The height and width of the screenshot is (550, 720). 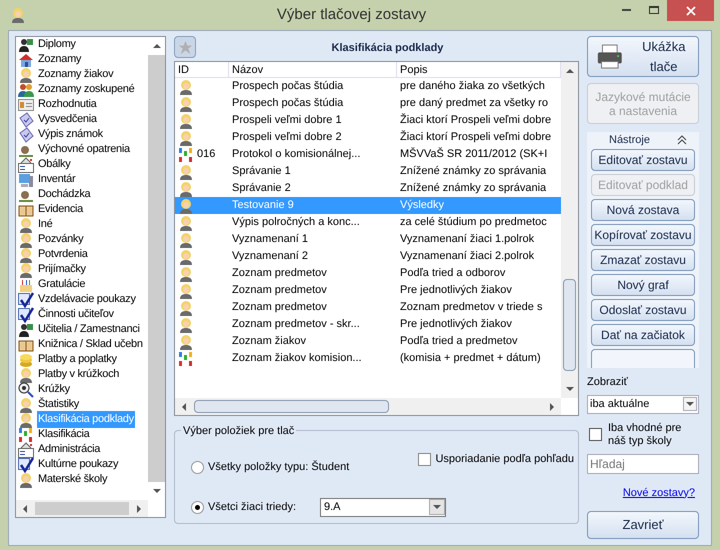 I want to click on class-select: 9.A, so click(x=383, y=507).